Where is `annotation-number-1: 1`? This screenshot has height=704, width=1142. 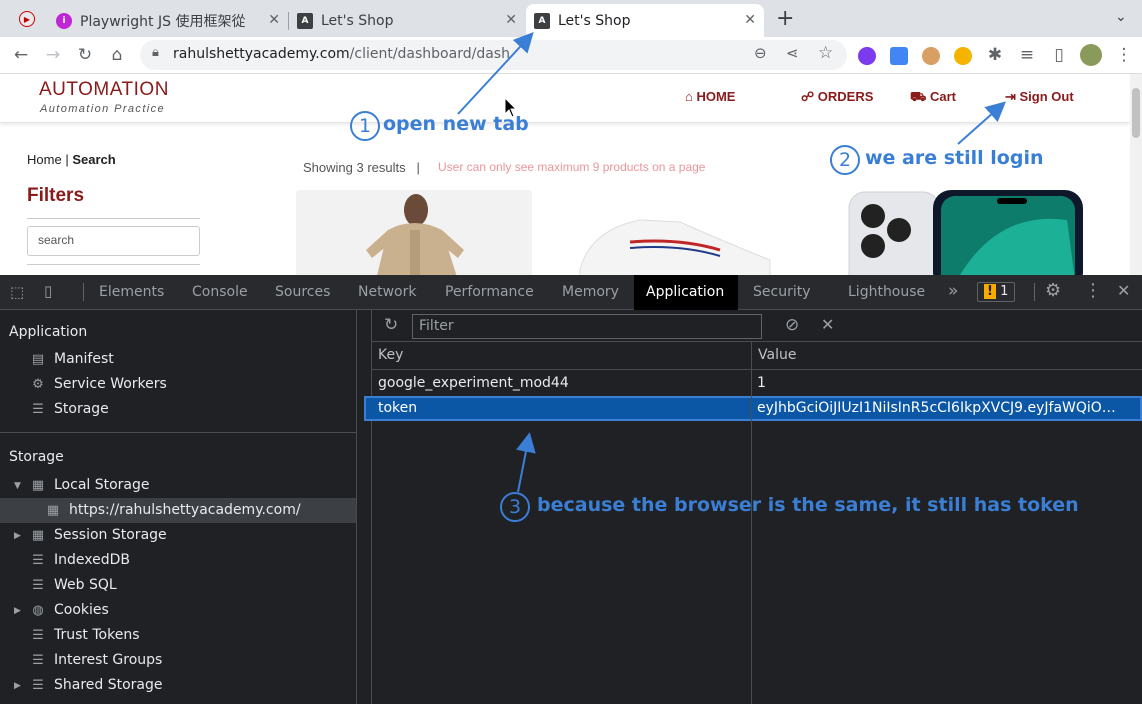 annotation-number-1: 1 is located at coordinates (365, 126).